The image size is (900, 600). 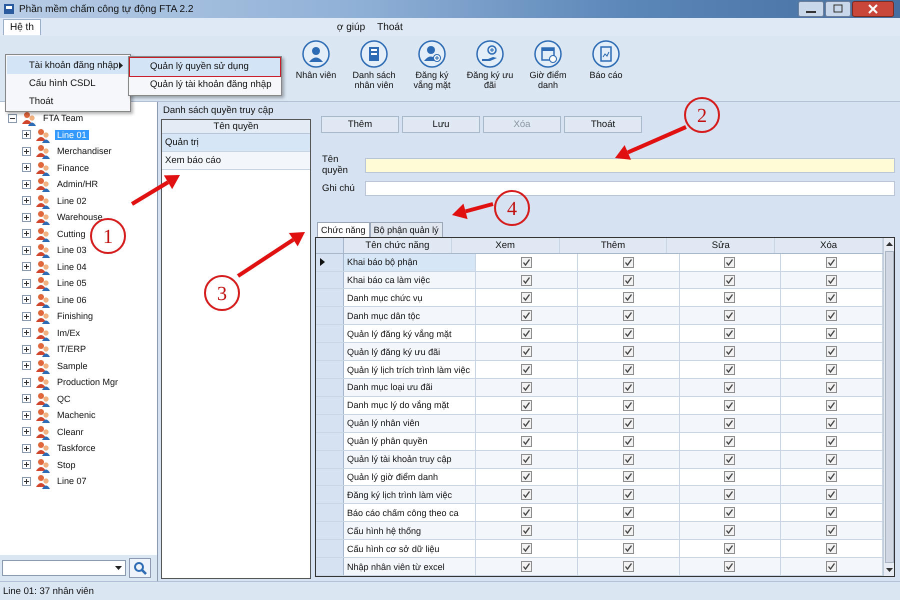 What do you see at coordinates (205, 85) in the screenshot?
I see `menu-item: Quản lý tài khoản đăng nhập` at bounding box center [205, 85].